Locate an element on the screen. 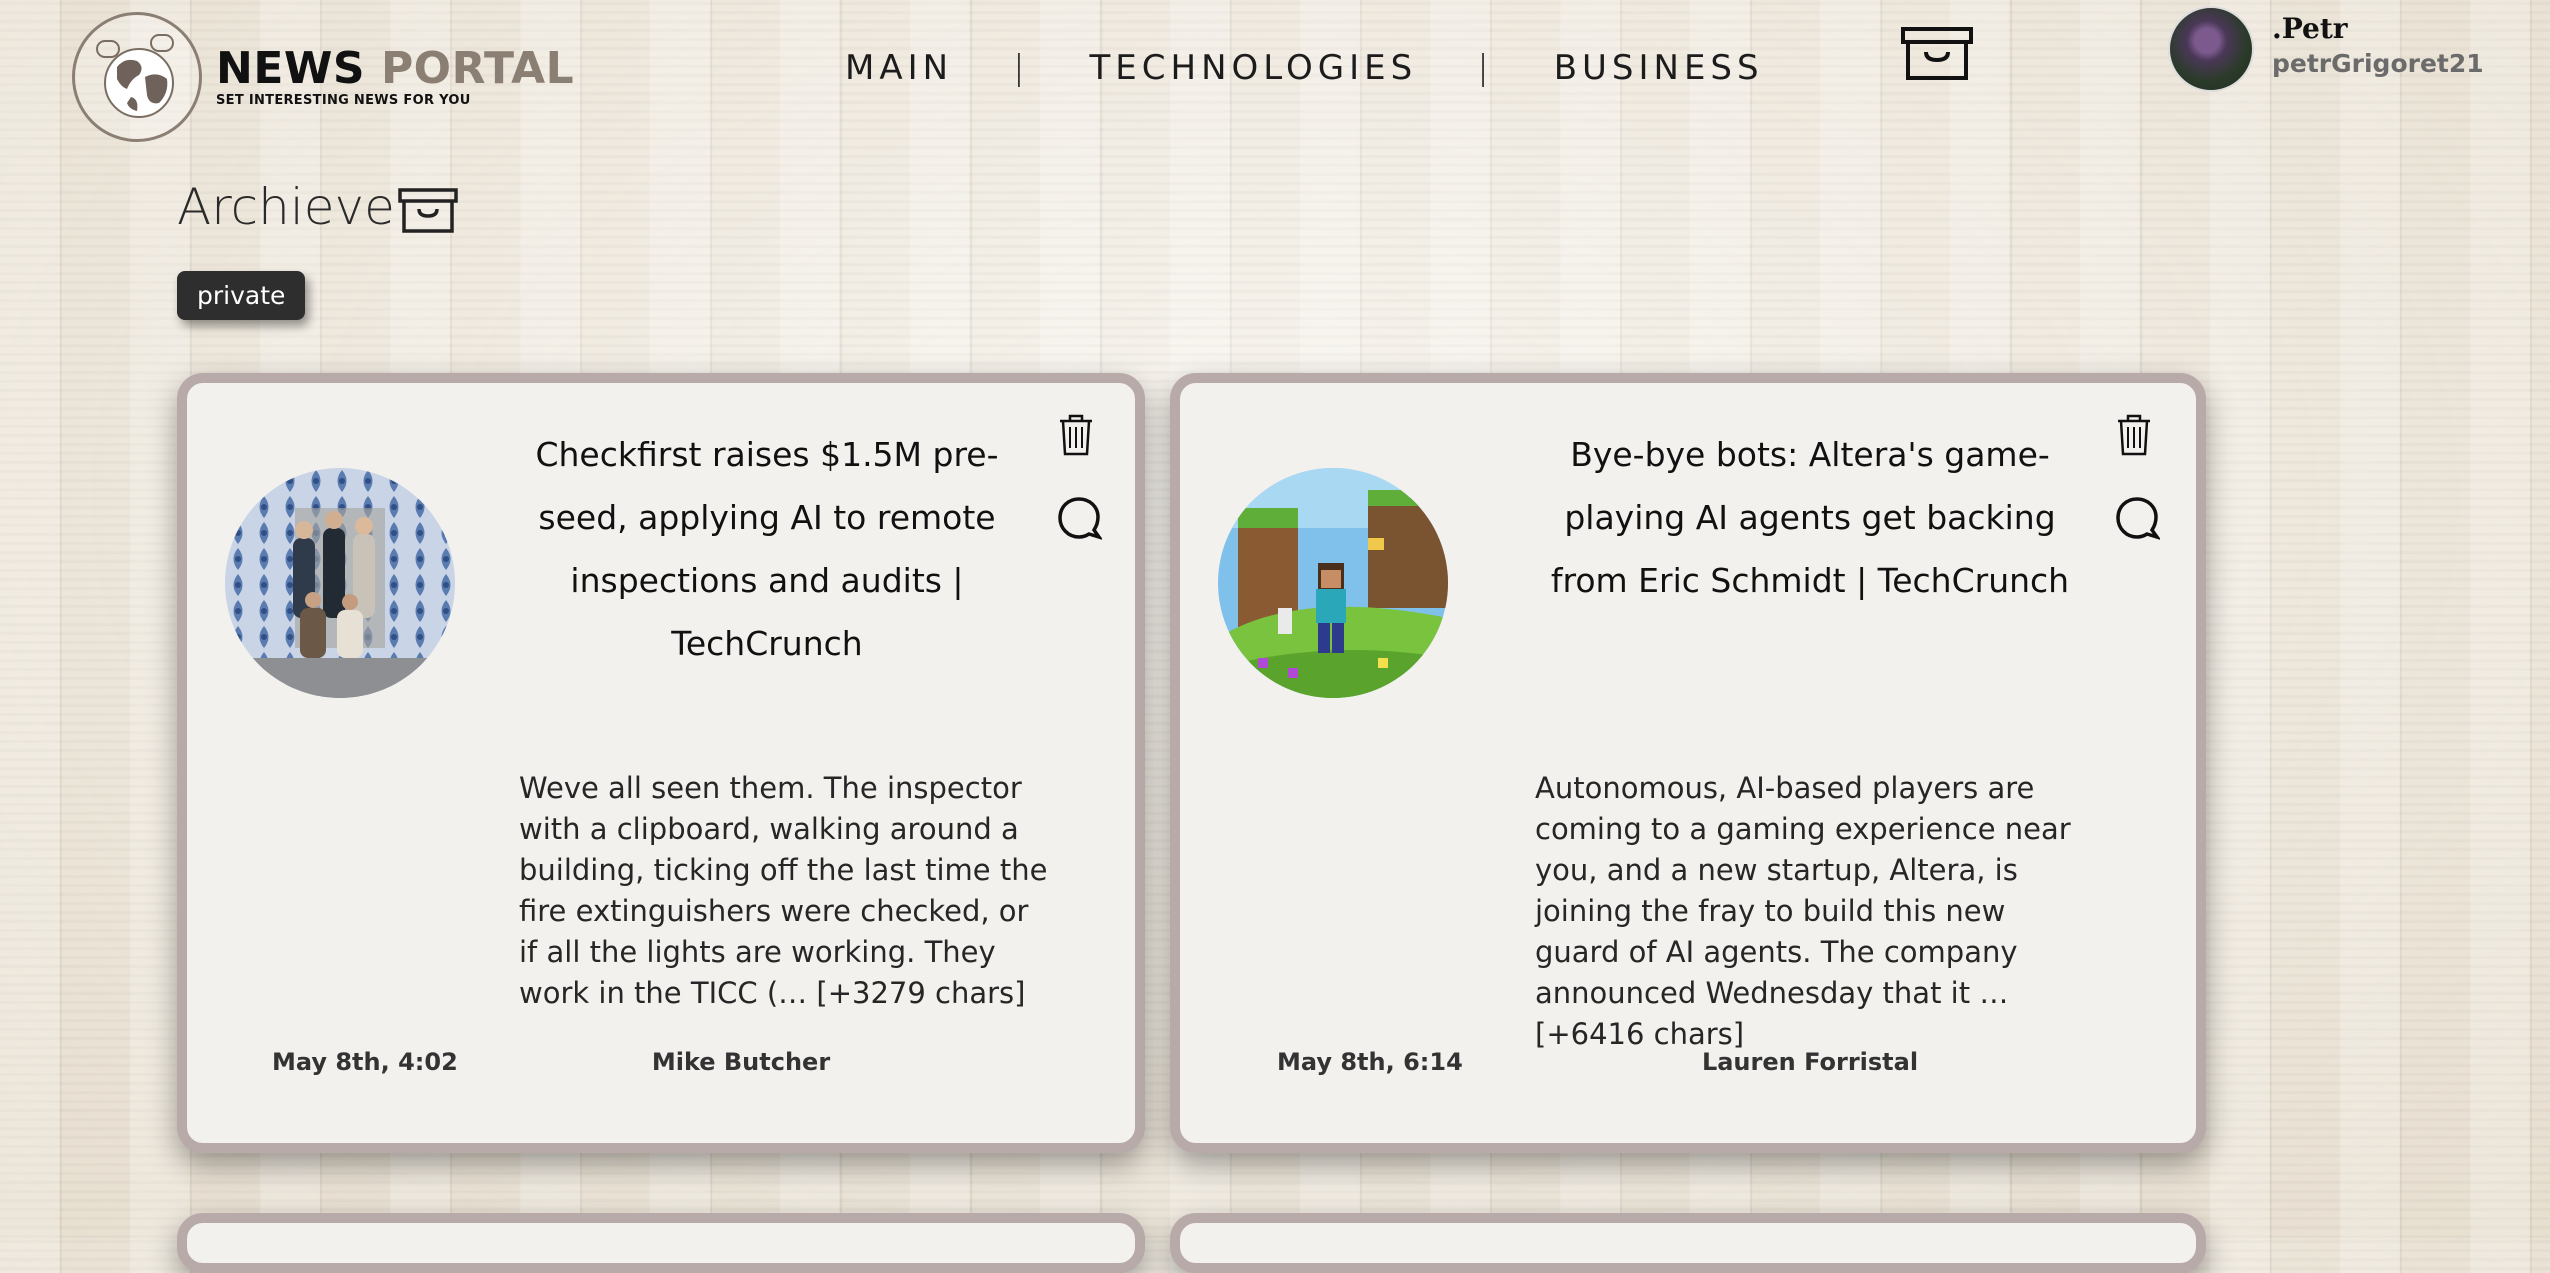 This screenshot has width=2550, height=1273. news-author: Mike Butcher is located at coordinates (741, 1062).